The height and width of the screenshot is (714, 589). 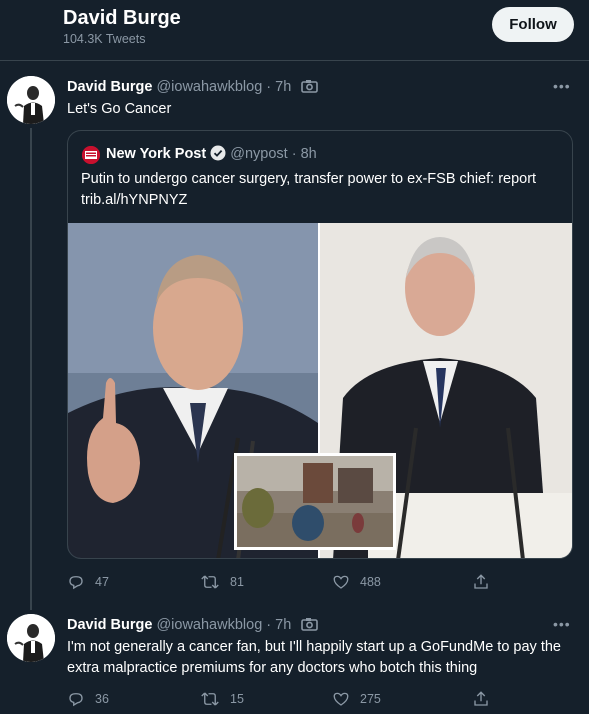 What do you see at coordinates (294, 60) in the screenshot?
I see `header-divider` at bounding box center [294, 60].